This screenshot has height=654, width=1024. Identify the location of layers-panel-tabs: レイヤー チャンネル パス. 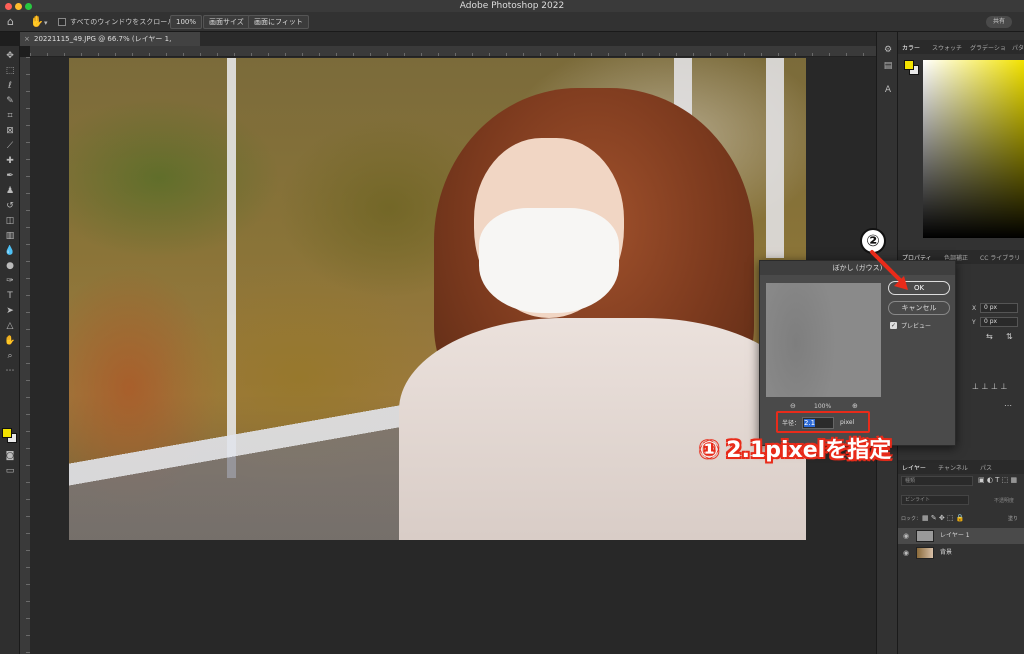
(961, 467).